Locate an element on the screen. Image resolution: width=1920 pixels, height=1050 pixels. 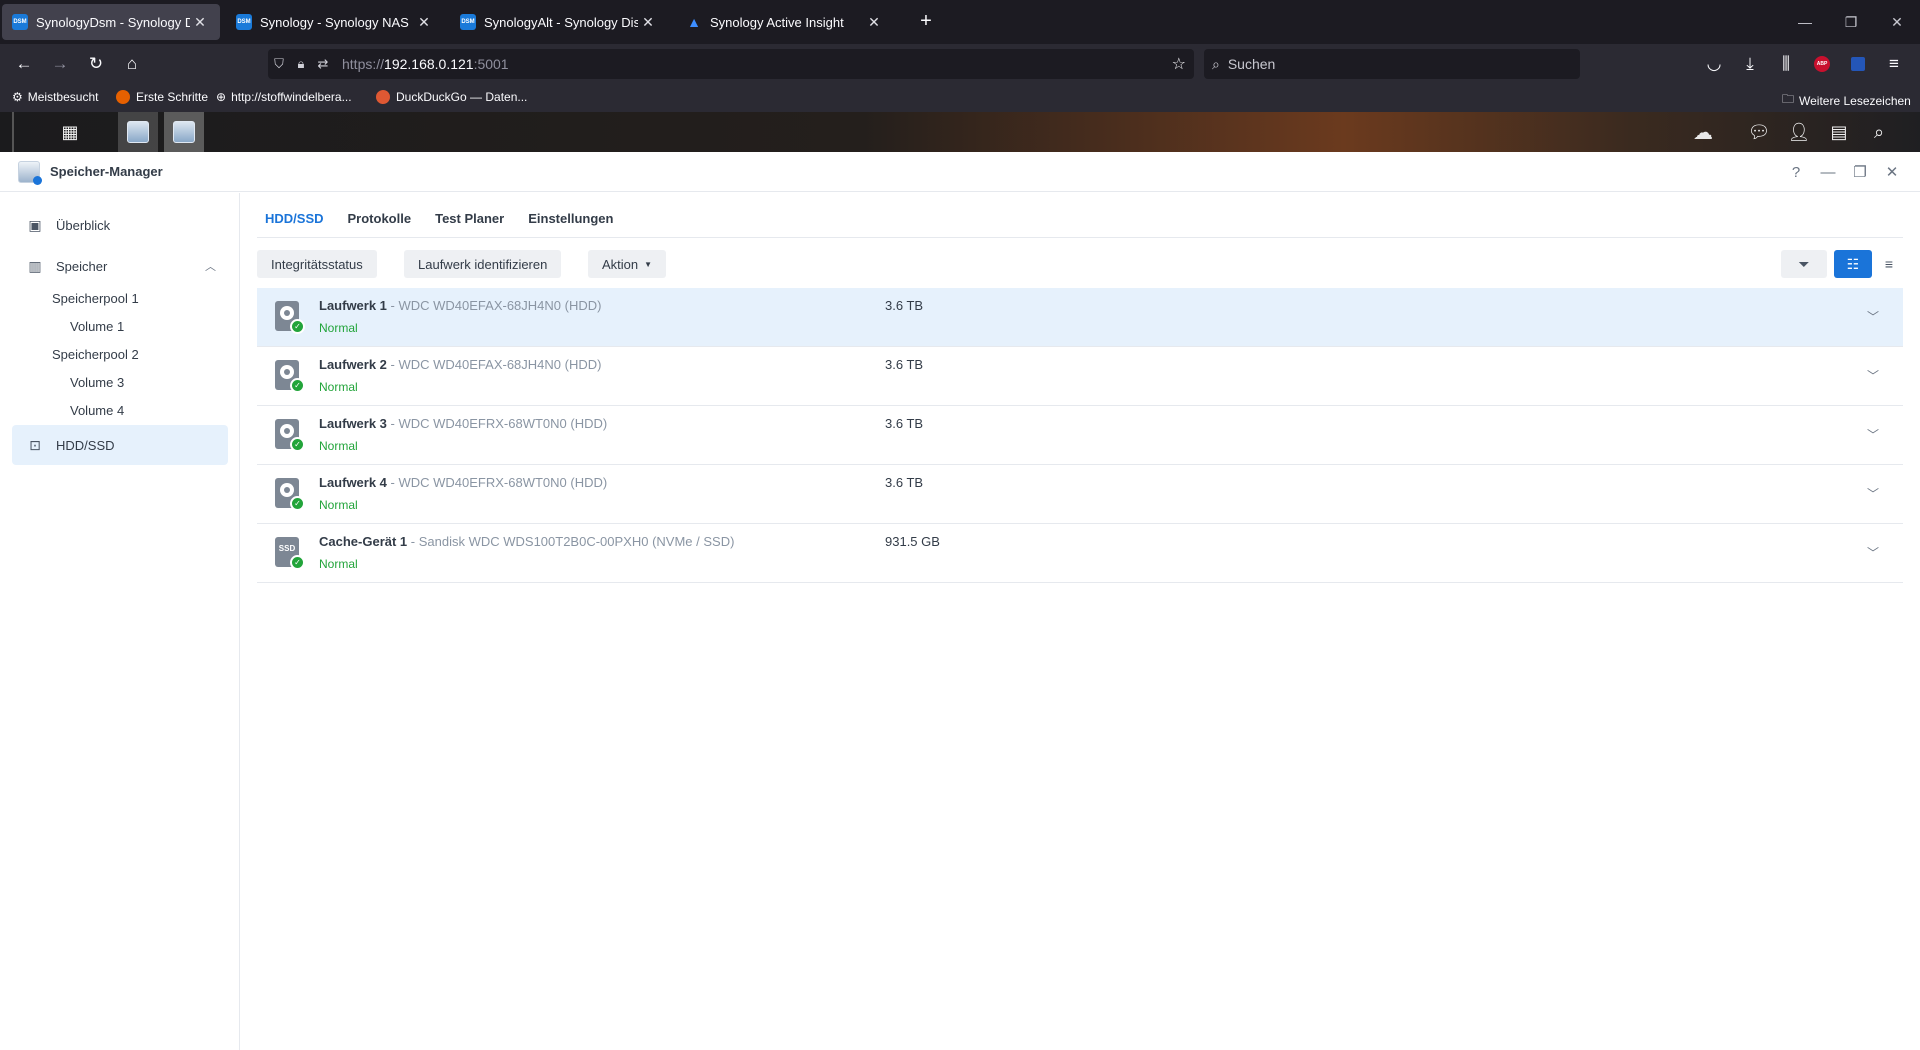
url-host: 192.168.0.121 is located at coordinates (429, 64).